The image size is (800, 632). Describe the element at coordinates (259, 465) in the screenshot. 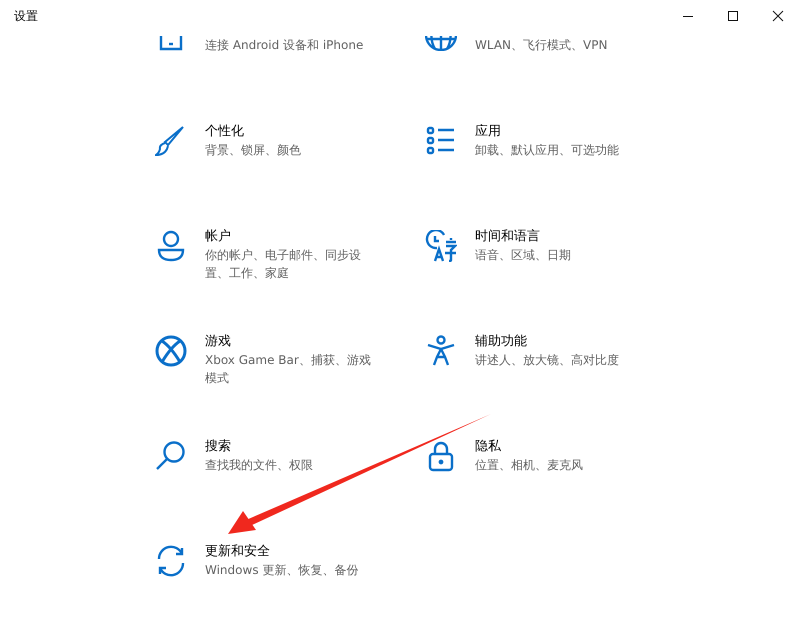

I see `tile-description: 查找我的文件、权限` at that location.